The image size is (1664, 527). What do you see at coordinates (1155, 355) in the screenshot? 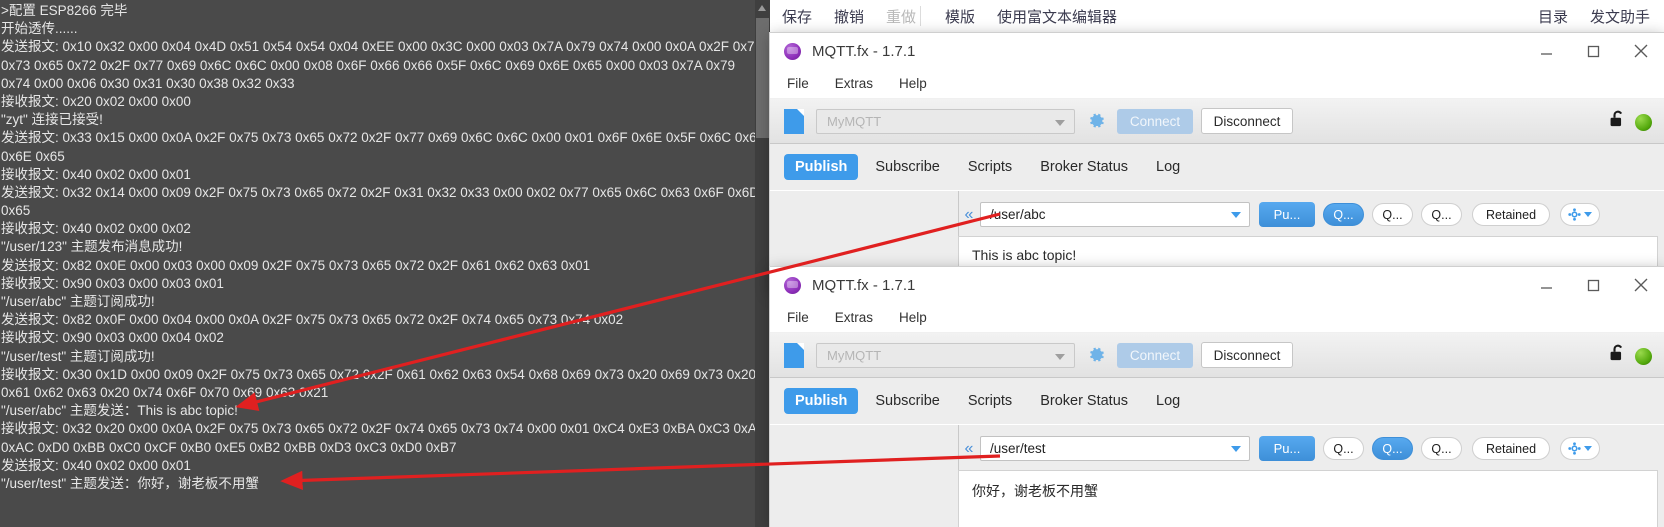
I see `connect-button: Connect` at bounding box center [1155, 355].